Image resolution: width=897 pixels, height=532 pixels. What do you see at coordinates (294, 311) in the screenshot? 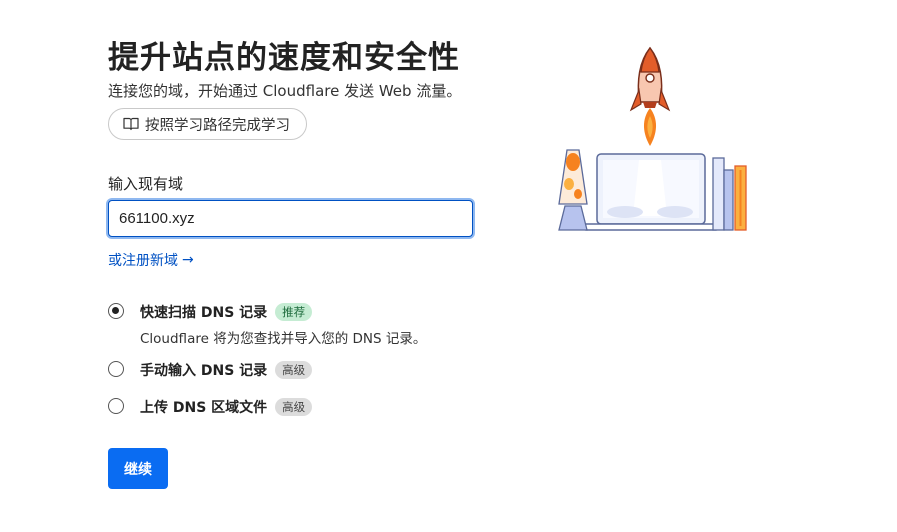
I see `recommended-badge: 推荐` at bounding box center [294, 311].